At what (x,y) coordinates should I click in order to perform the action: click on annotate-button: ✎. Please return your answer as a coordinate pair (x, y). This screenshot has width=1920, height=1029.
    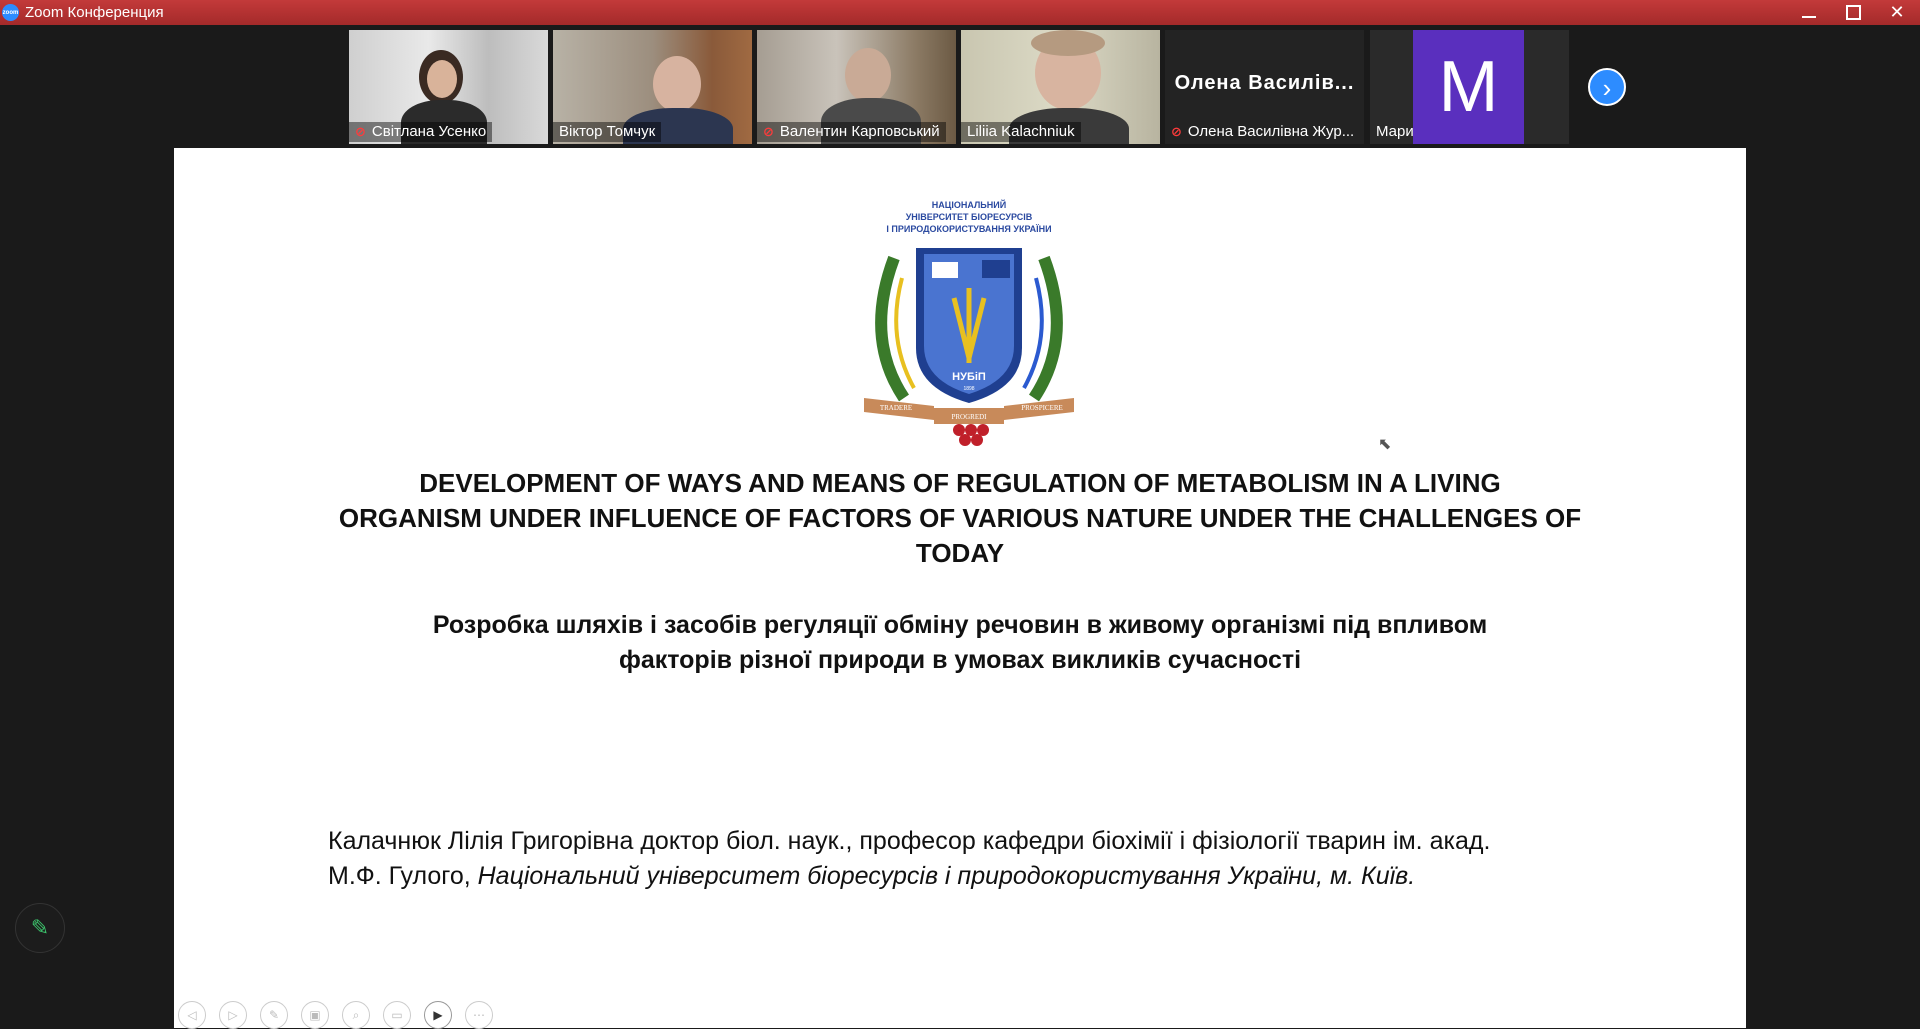
    Looking at the image, I should click on (40, 928).